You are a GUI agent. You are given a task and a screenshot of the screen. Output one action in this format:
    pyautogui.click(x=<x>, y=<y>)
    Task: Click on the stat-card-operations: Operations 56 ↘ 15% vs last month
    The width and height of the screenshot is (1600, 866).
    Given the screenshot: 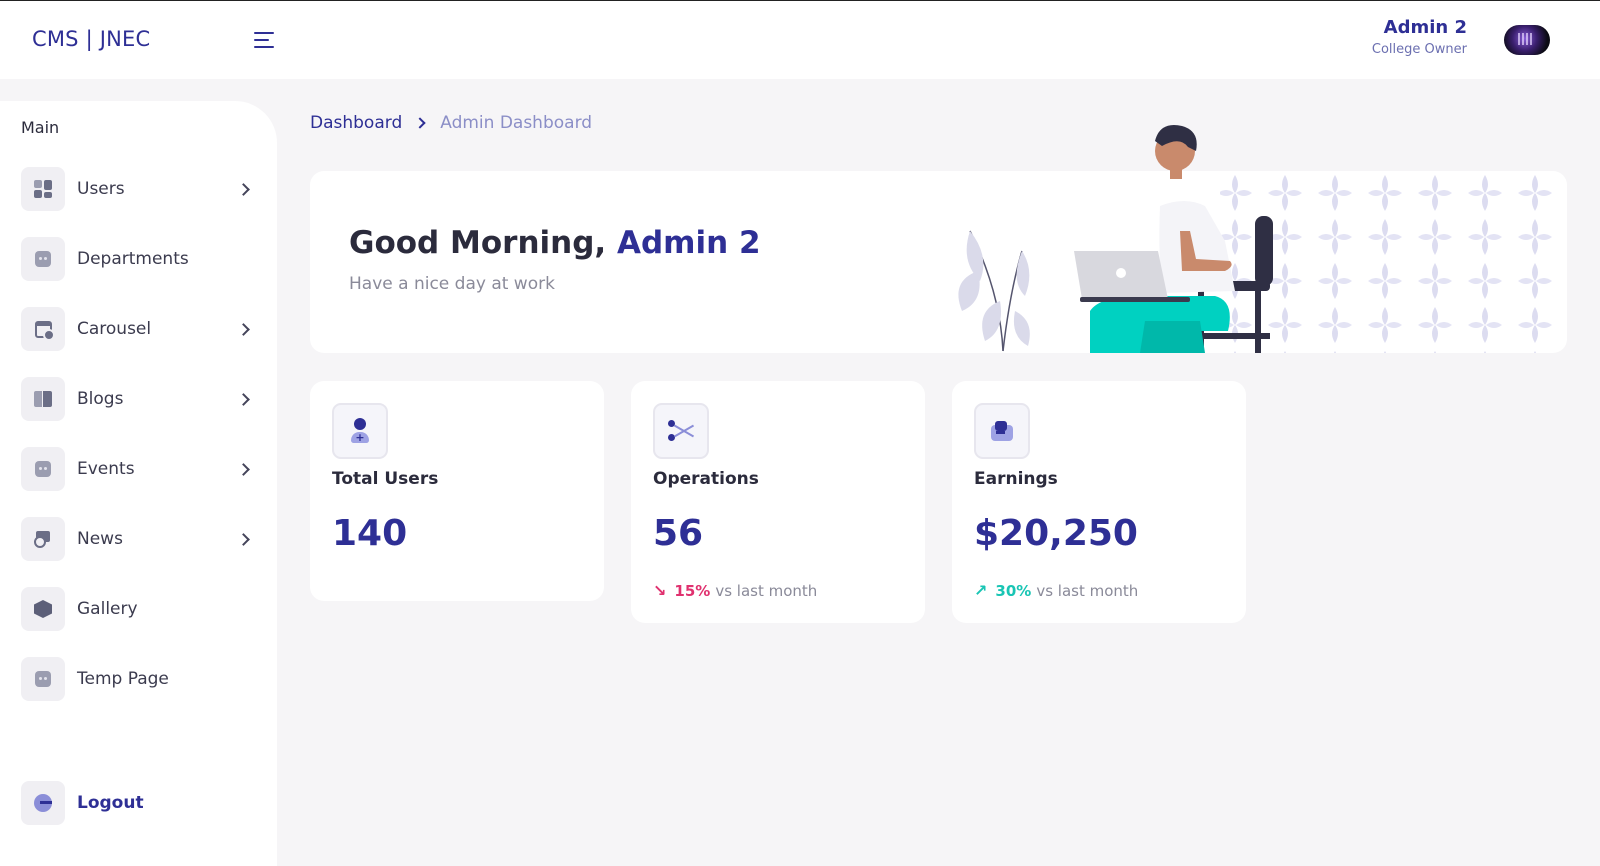 What is the action you would take?
    pyautogui.click(x=778, y=502)
    